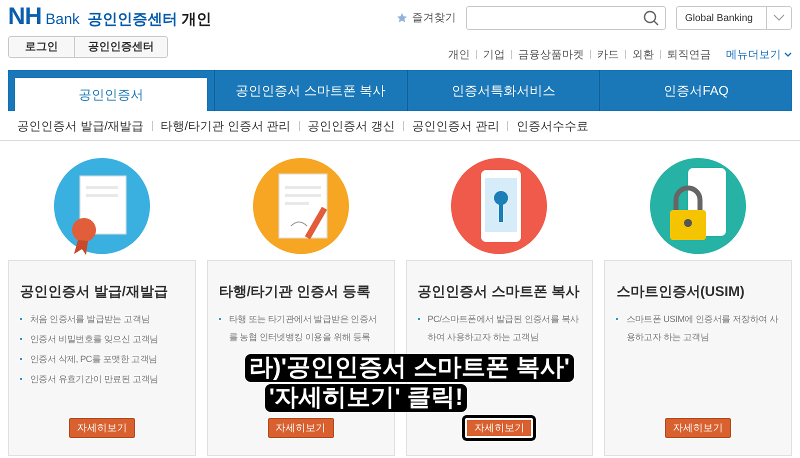 The image size is (800, 458). Describe the element at coordinates (695, 90) in the screenshot. I see `tab: 인증서FAQ` at that location.